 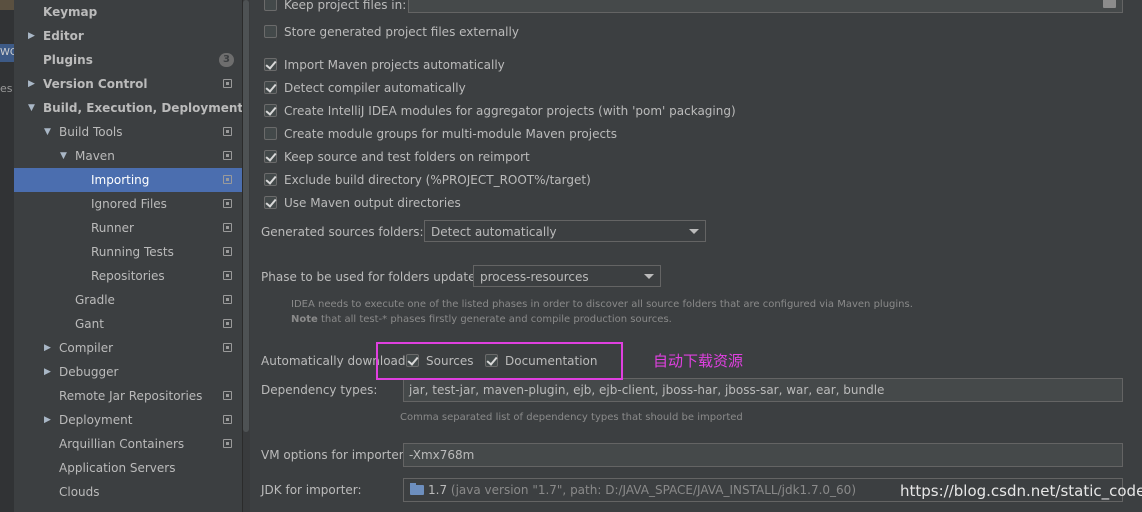 What do you see at coordinates (91, 132) in the screenshot?
I see `sidebar-item-label: Build Tools` at bounding box center [91, 132].